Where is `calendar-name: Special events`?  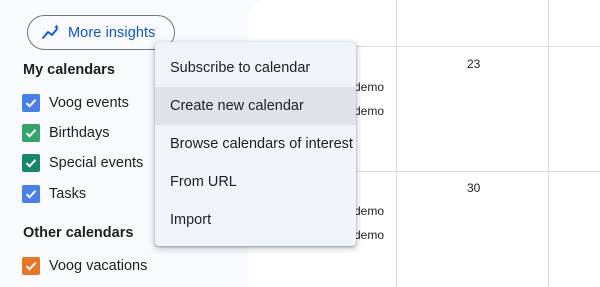
calendar-name: Special events is located at coordinates (96, 163).